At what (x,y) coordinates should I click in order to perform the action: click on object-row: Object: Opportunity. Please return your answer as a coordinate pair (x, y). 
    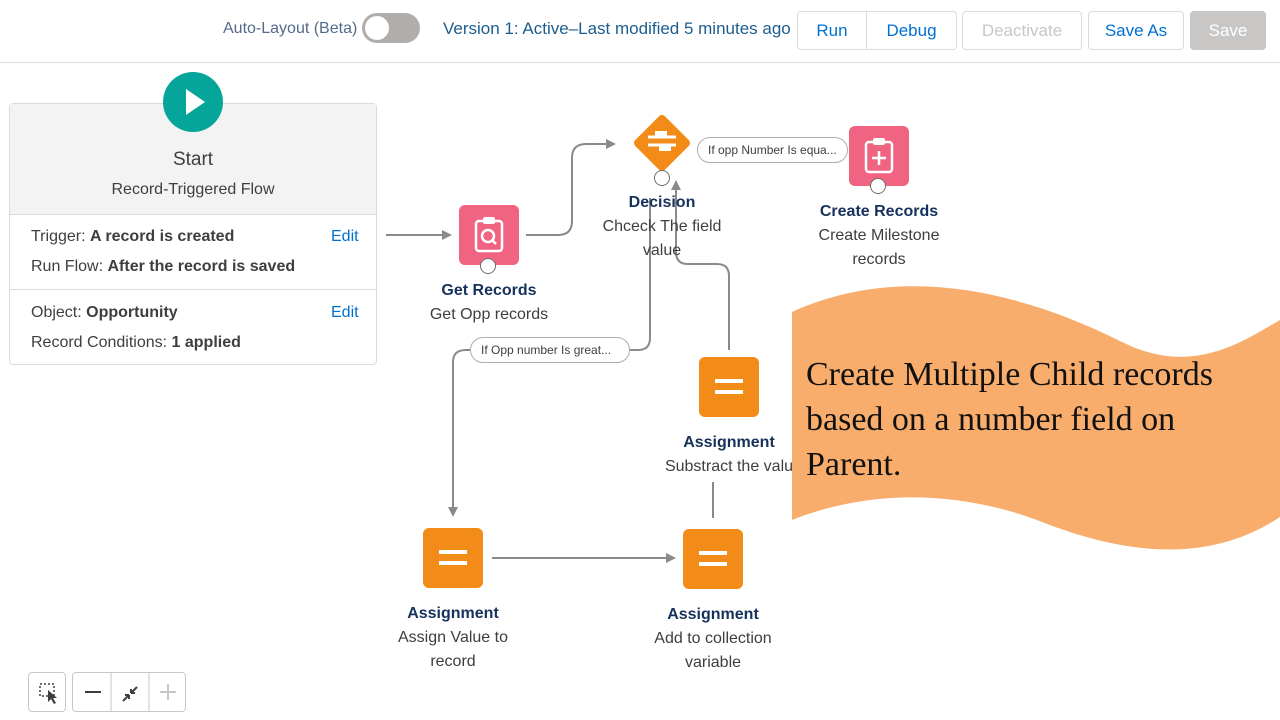
    Looking at the image, I should click on (104, 313).